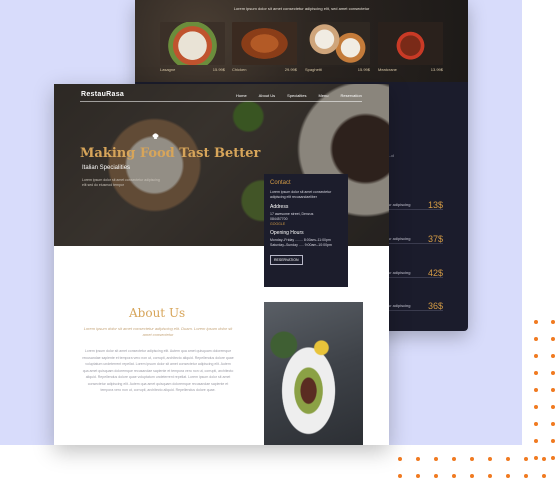  I want to click on food-price: 13.99$, so click(436, 69).